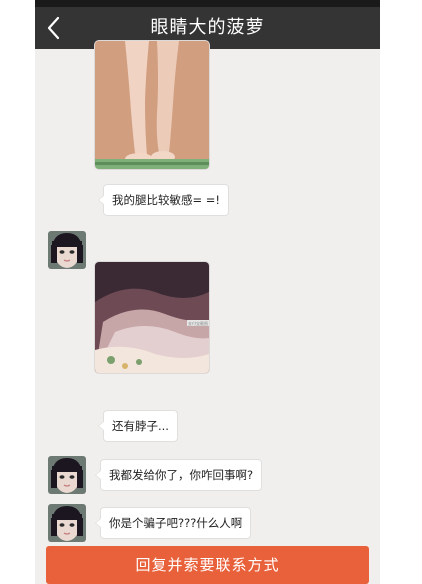 The image size is (422, 584). What do you see at coordinates (207, 3) in the screenshot?
I see `status-bar` at bounding box center [207, 3].